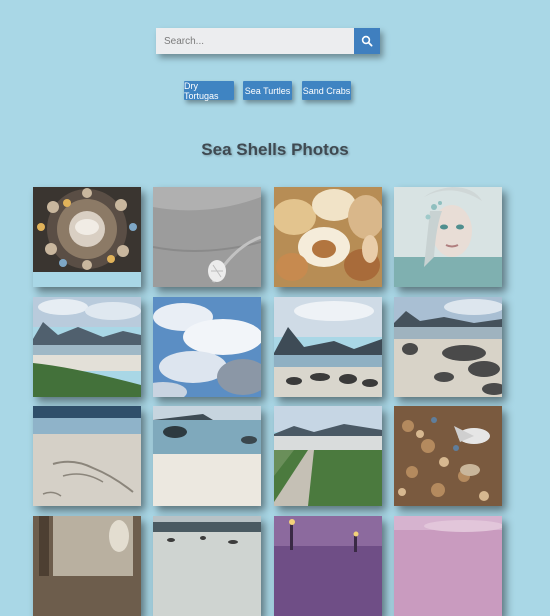  What do you see at coordinates (448, 237) in the screenshot?
I see `photo-mermaid-portrait` at bounding box center [448, 237].